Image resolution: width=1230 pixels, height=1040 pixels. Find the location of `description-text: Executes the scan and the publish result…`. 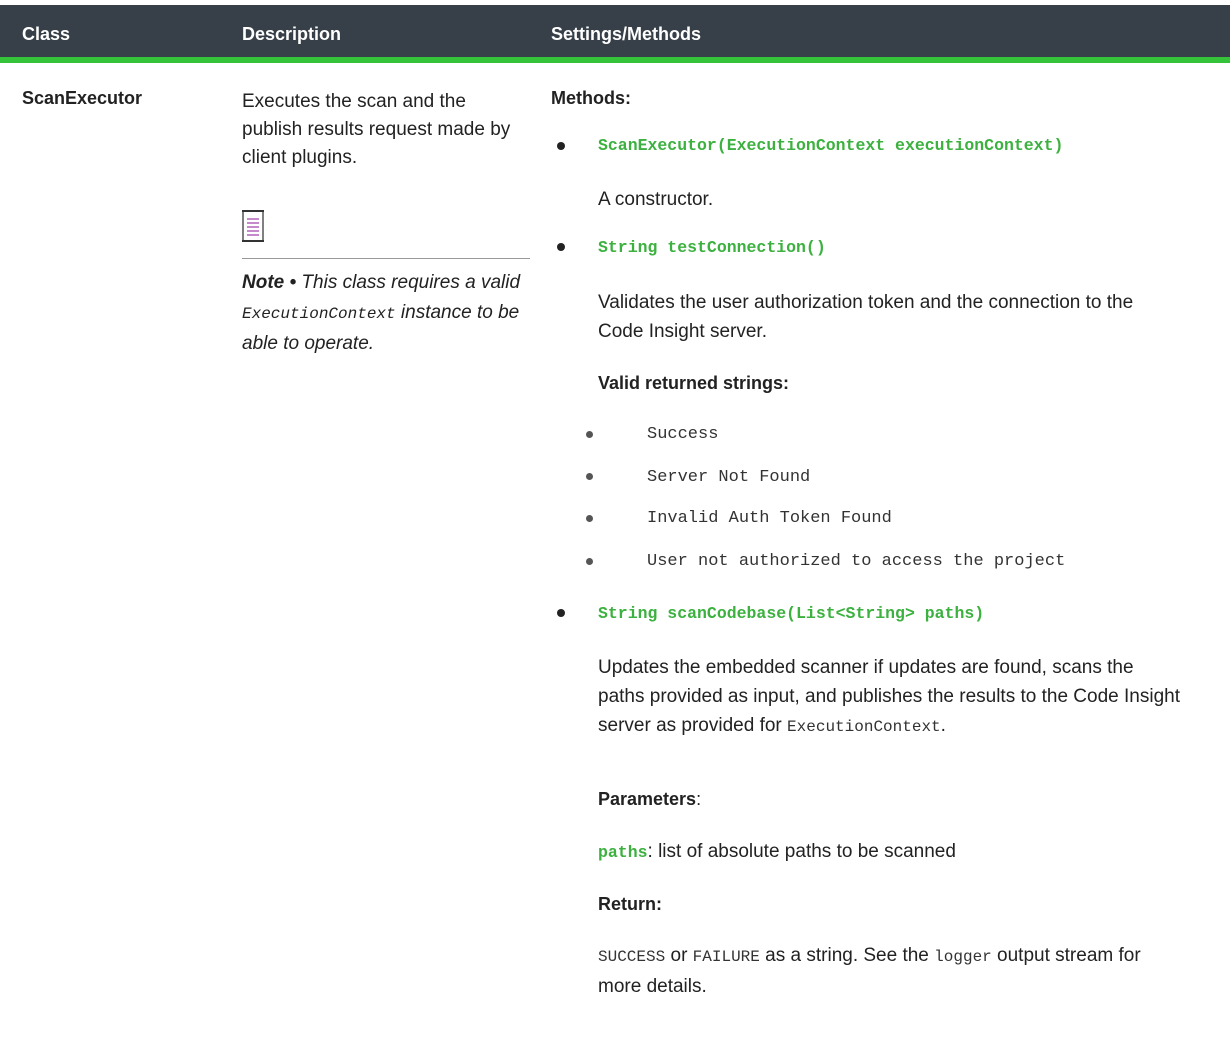

description-text: Executes the scan and the publish result… is located at coordinates (376, 129).